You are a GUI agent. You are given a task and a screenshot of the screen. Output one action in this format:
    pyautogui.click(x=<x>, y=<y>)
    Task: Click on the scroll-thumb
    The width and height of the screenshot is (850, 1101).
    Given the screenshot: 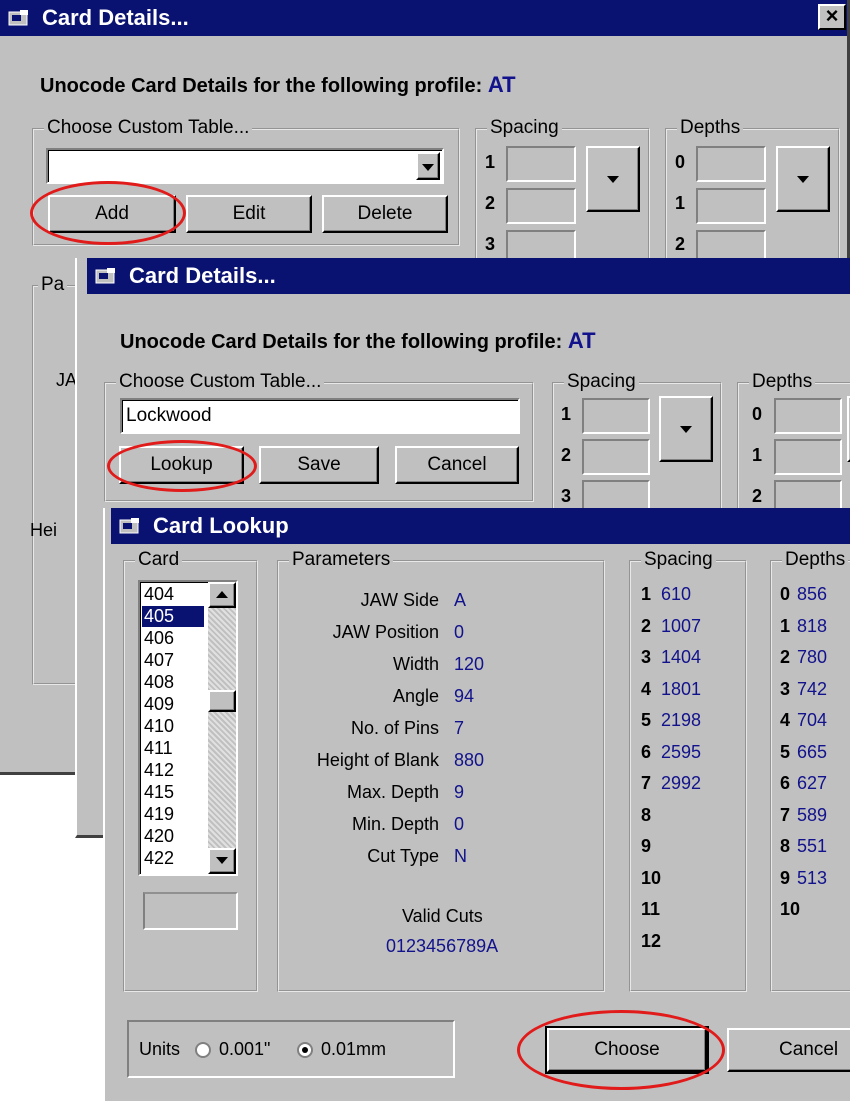 What is the action you would take?
    pyautogui.click(x=222, y=701)
    